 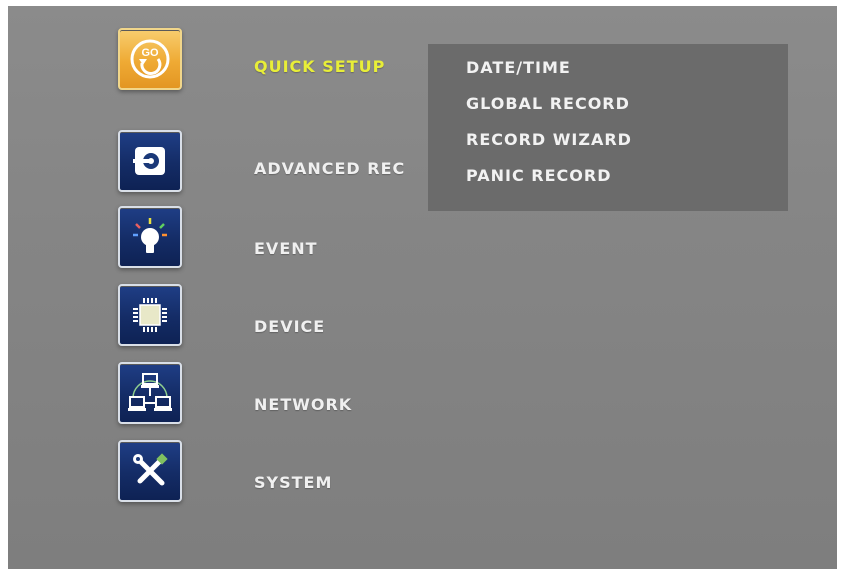 I want to click on menu-label-advanced-rec: ADVANCED REC, so click(x=329, y=168).